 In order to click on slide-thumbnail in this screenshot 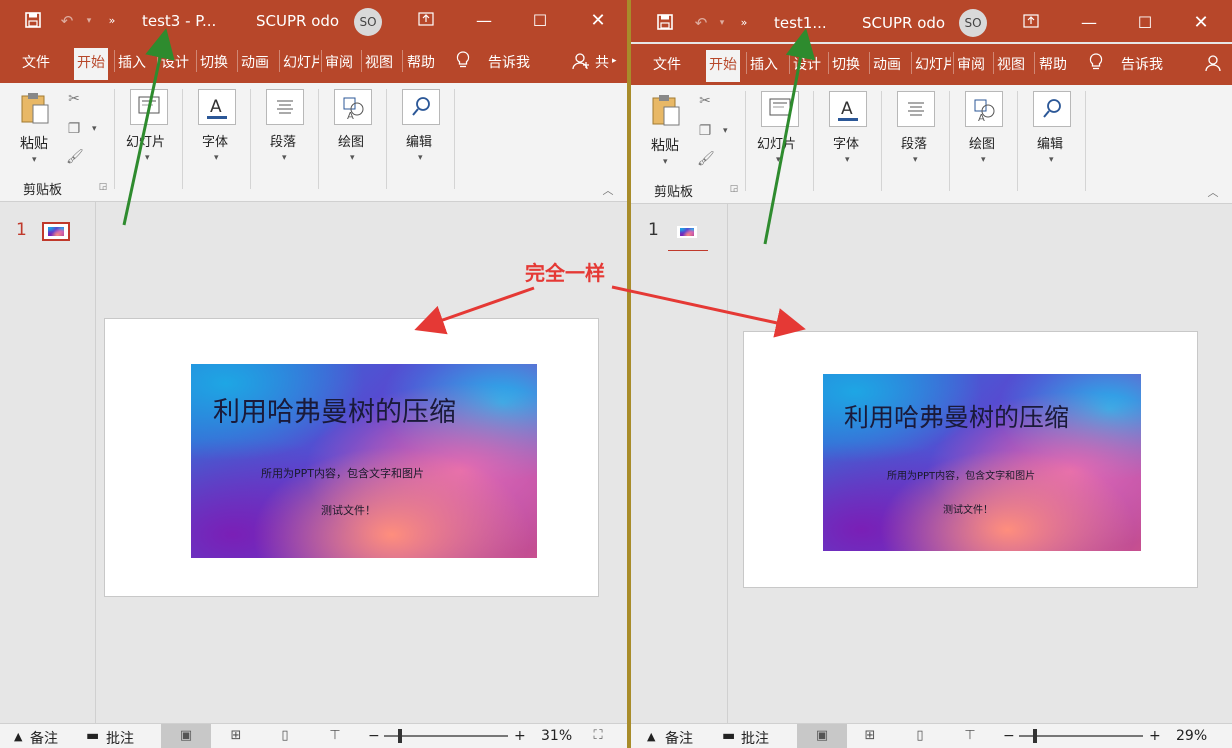, I will do `click(56, 231)`.